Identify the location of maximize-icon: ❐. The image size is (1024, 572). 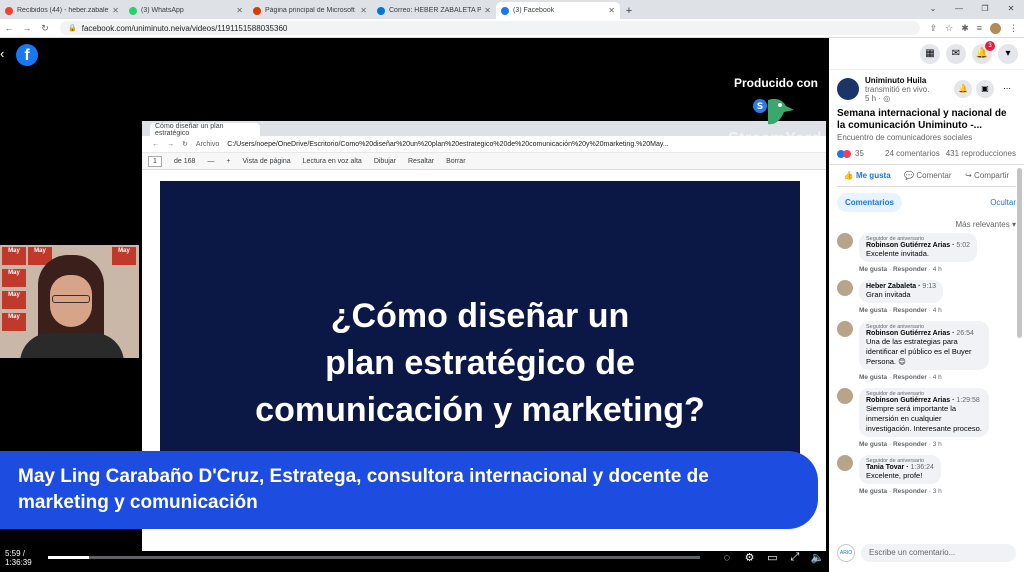
(985, 9).